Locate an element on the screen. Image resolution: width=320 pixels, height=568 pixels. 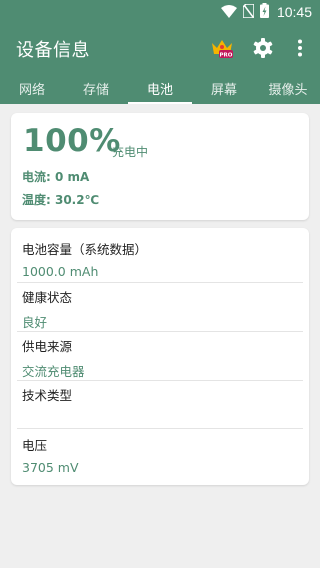
charging-status: 充电中 is located at coordinates (130, 152).